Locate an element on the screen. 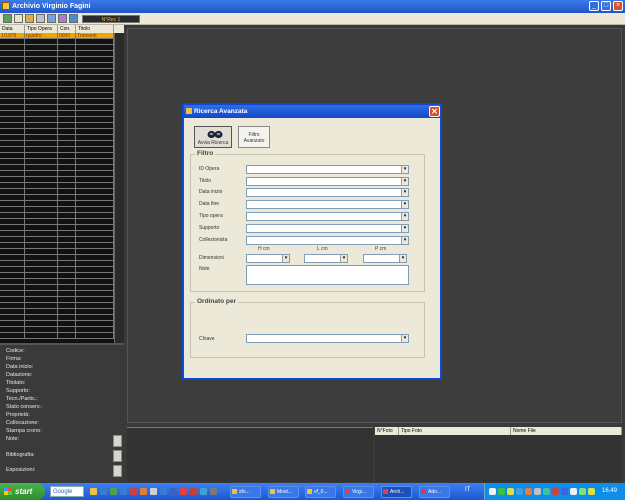 The height and width of the screenshot is (500, 625). dialog-close-button: ✕ is located at coordinates (434, 111).